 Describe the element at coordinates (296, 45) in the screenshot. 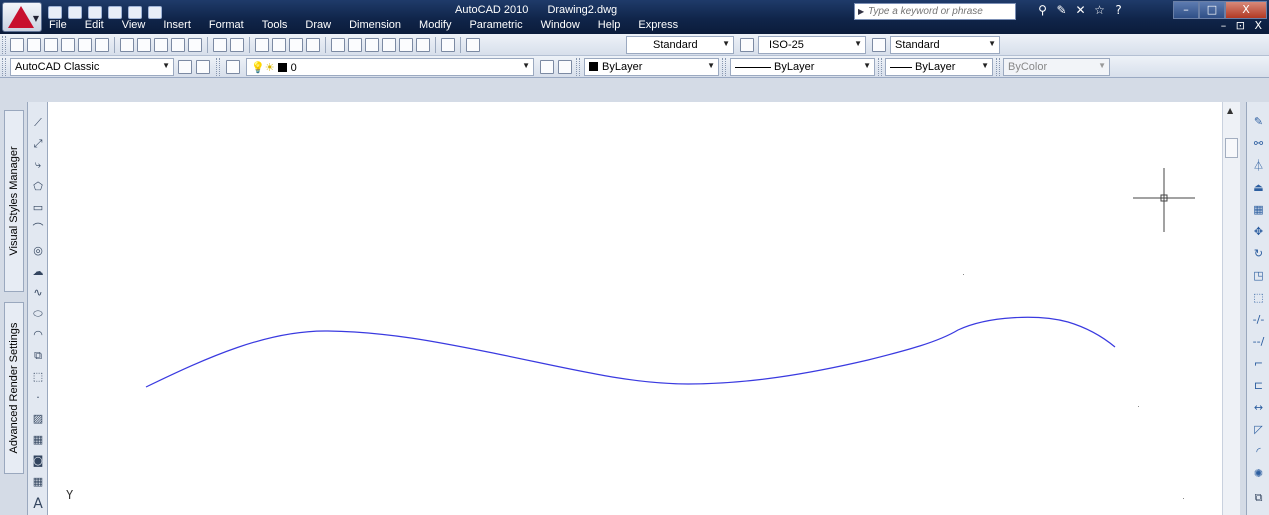

I see `zoom-window-icon` at that location.